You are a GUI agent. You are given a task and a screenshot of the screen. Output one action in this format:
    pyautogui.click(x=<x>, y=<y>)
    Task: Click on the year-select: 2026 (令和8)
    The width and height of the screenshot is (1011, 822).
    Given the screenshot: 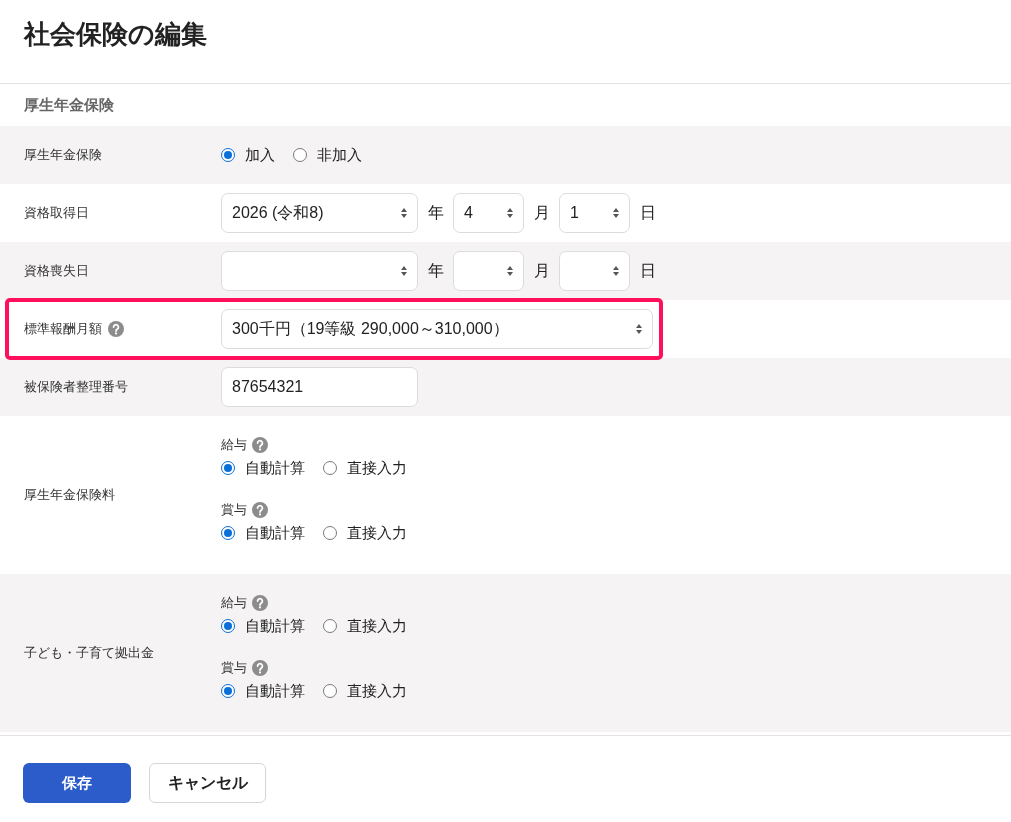 What is the action you would take?
    pyautogui.click(x=319, y=213)
    